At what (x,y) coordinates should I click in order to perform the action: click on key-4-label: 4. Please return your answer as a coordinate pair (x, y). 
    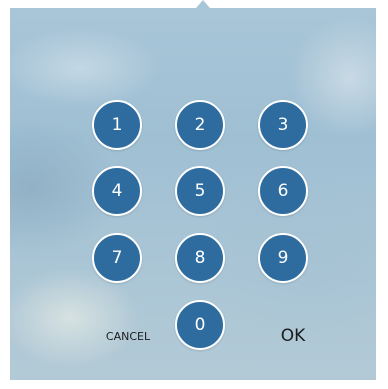
    Looking at the image, I should click on (117, 190).